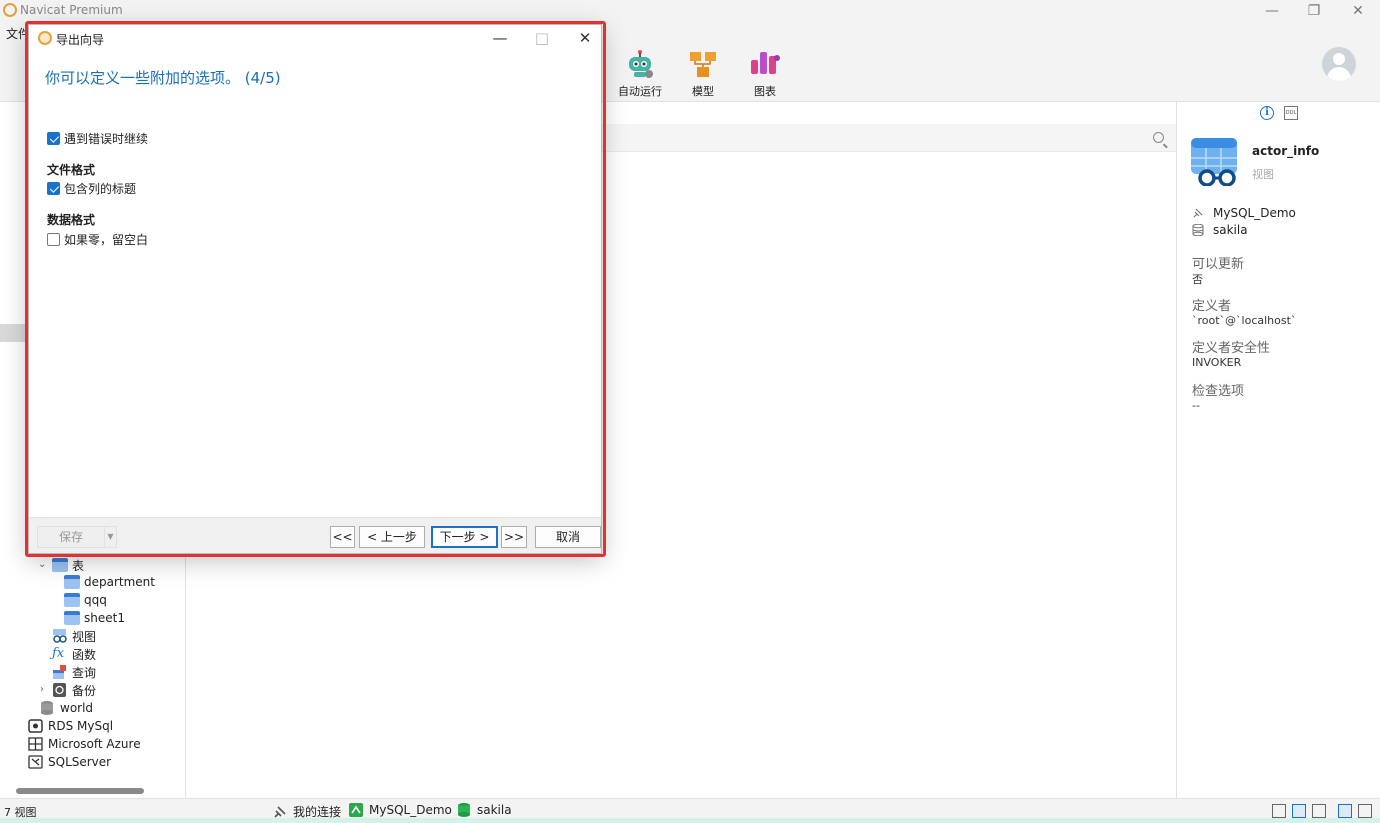  Describe the element at coordinates (35, 744) in the screenshot. I see `azure-connection-icon` at that location.